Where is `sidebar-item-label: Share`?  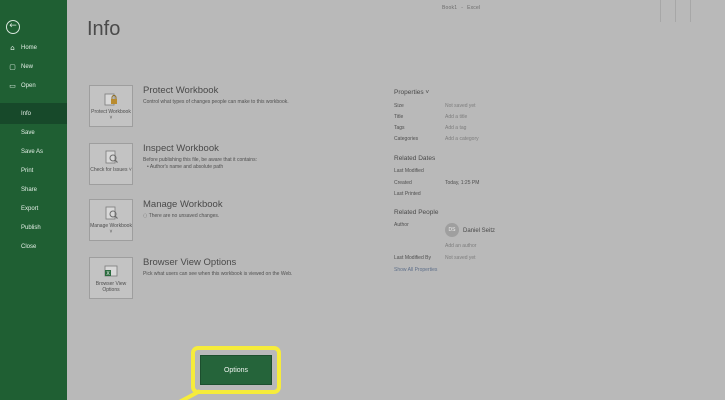 sidebar-item-label: Share is located at coordinates (29, 189).